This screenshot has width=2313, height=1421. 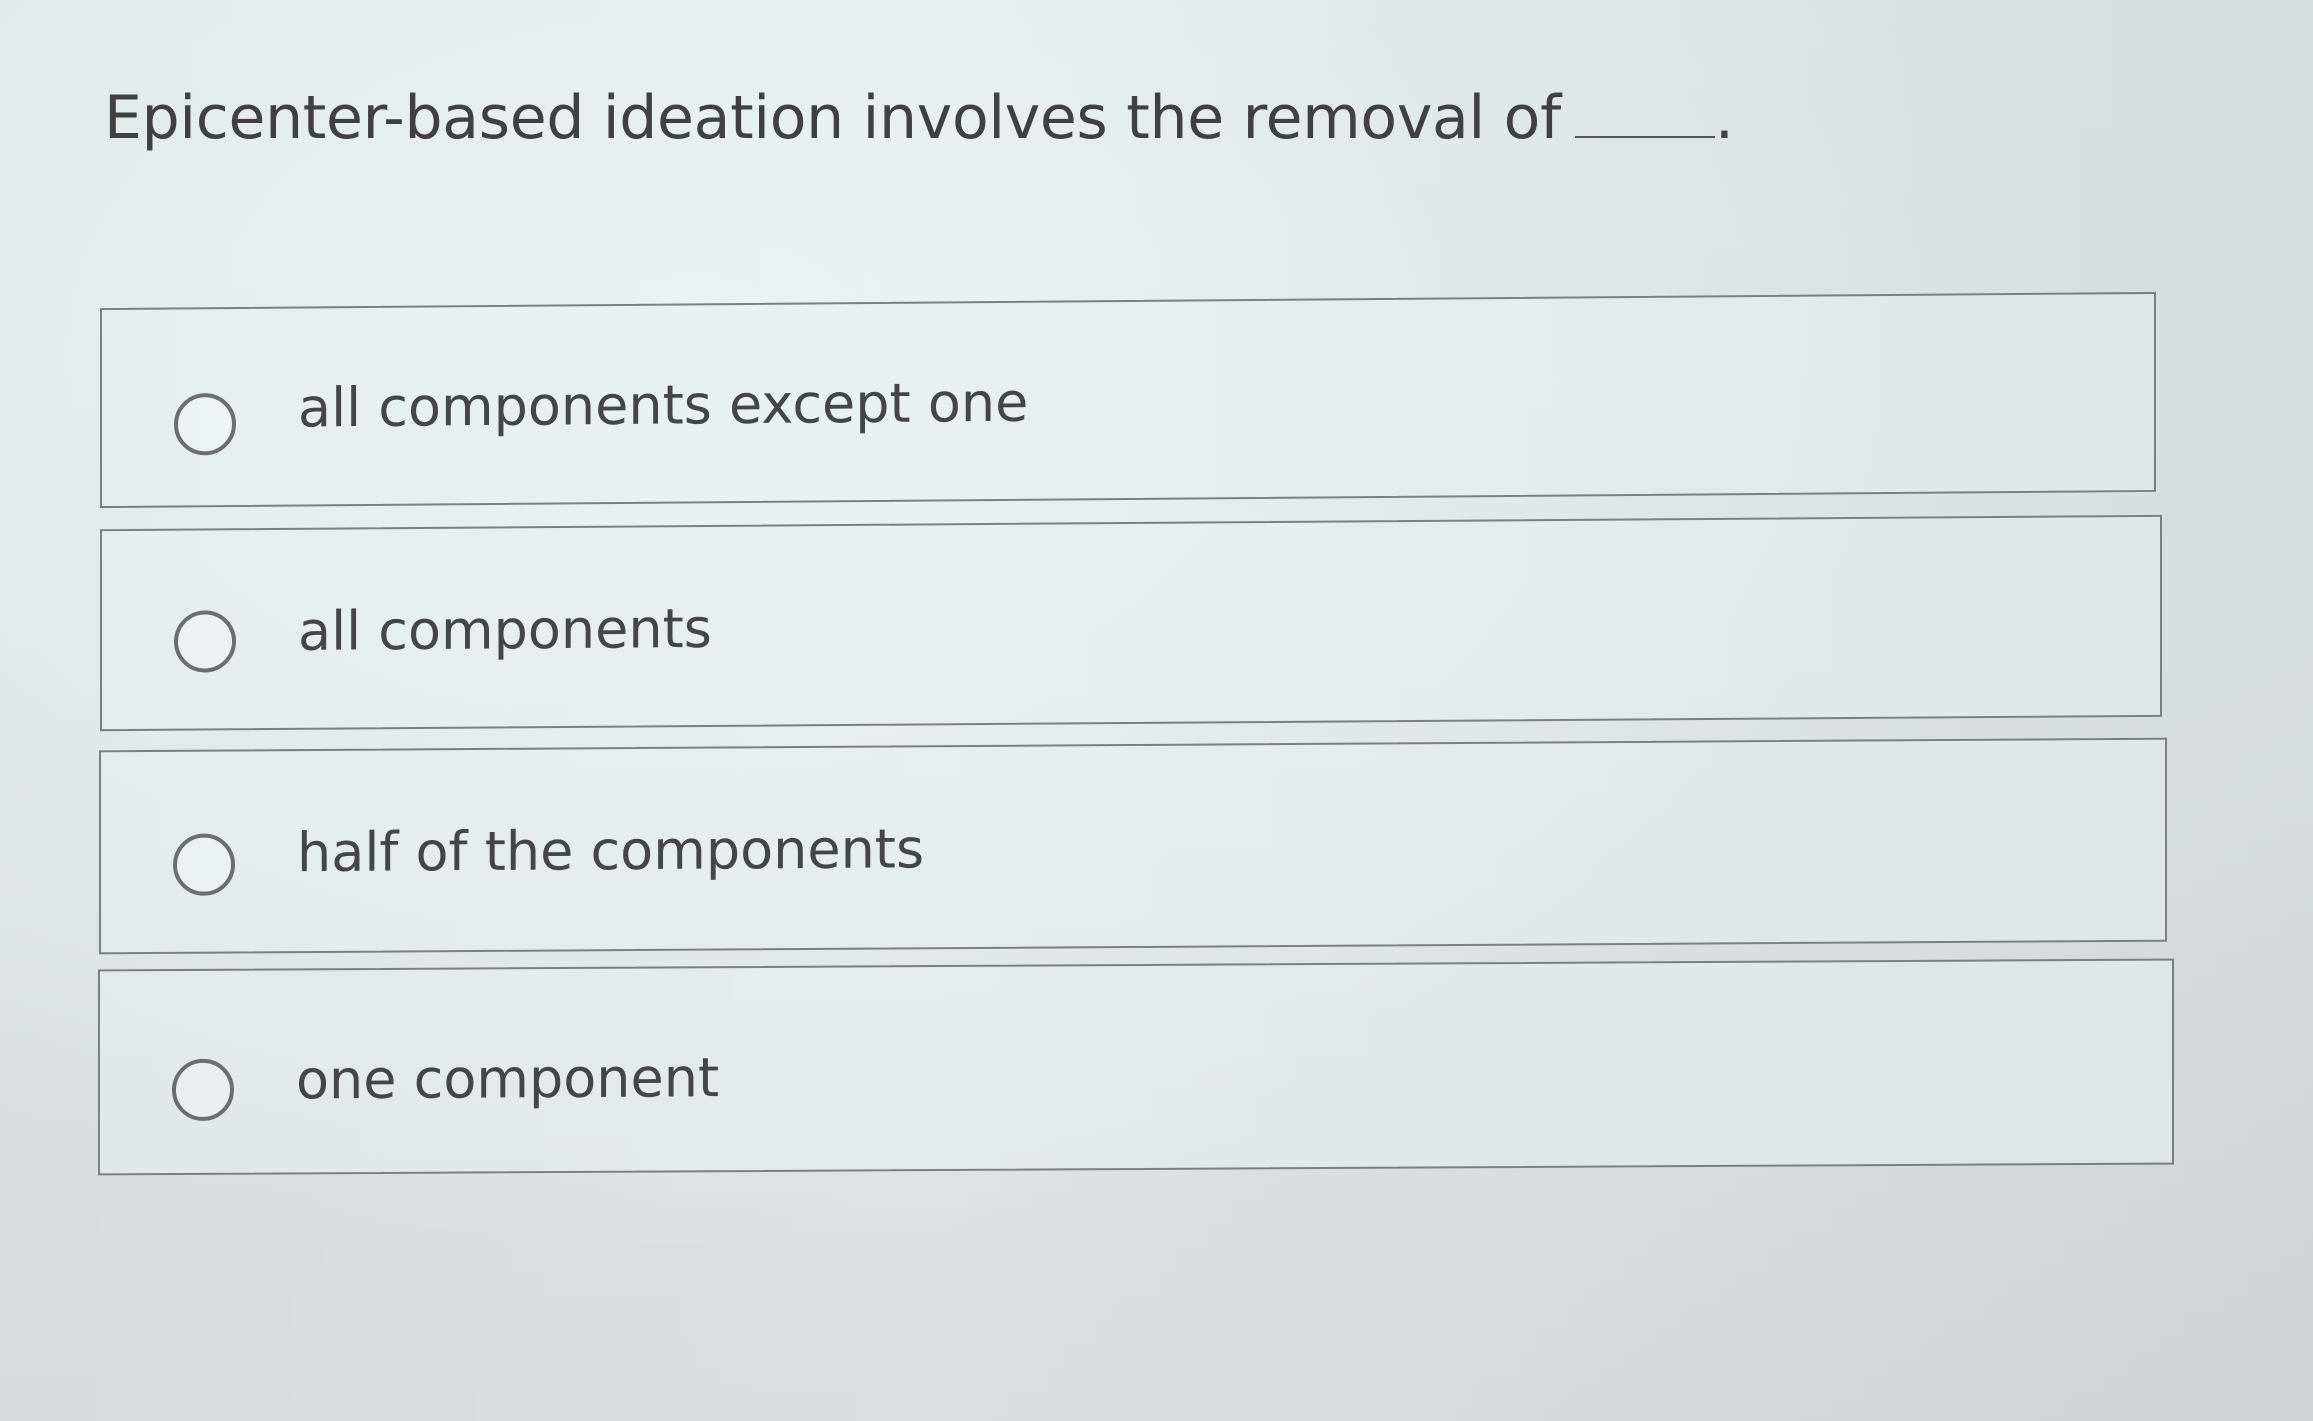 I want to click on answer-option-label: all components, so click(x=505, y=629).